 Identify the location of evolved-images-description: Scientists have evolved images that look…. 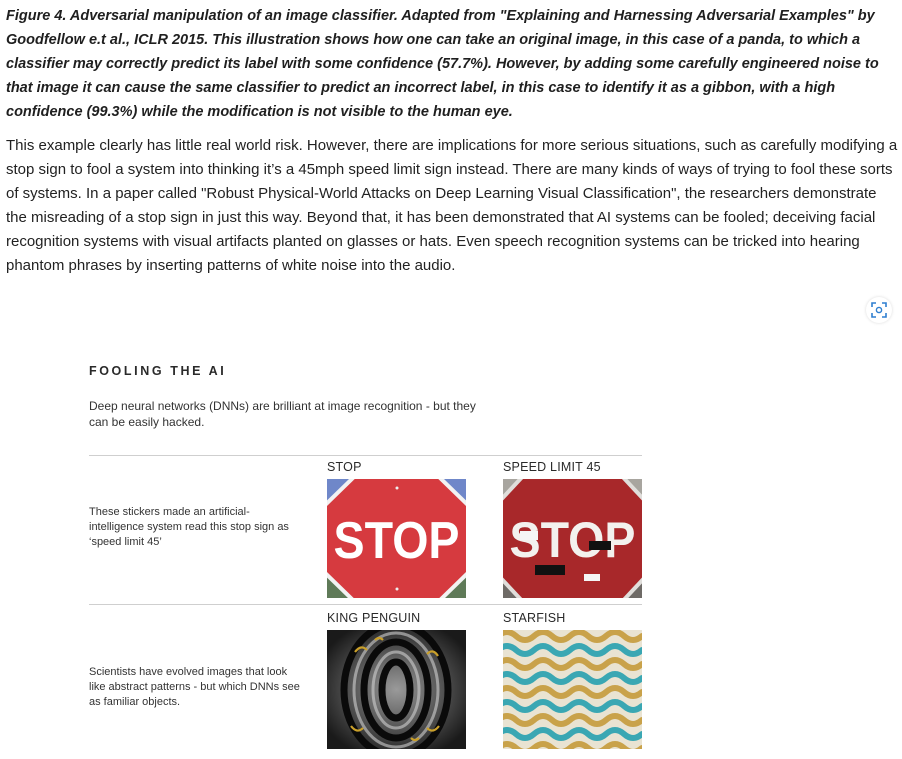
(194, 687).